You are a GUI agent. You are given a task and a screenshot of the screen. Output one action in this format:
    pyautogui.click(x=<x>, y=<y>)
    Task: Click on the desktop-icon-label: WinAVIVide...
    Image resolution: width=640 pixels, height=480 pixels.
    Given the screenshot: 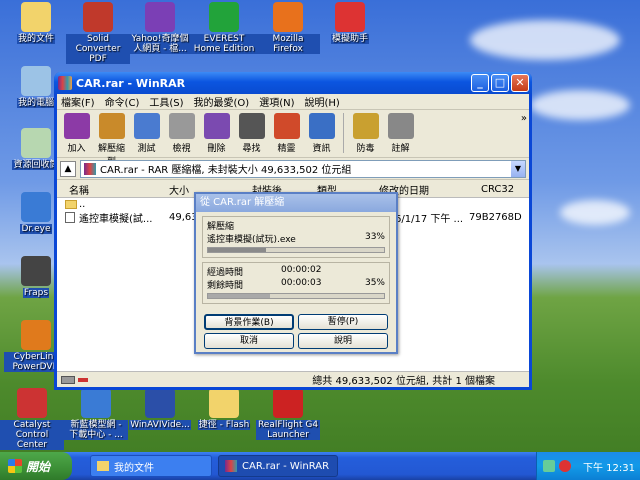 What is the action you would take?
    pyautogui.click(x=160, y=425)
    